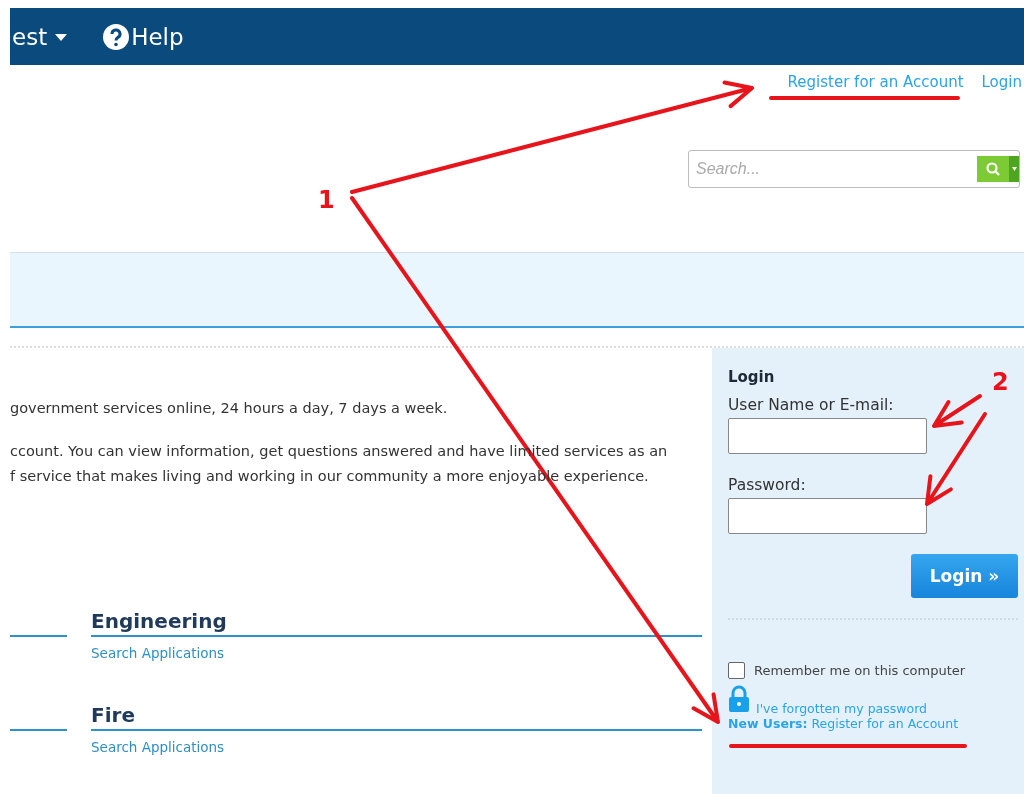 Image resolution: width=1024 pixels, height=794 pixels. I want to click on section-heading: Fire, so click(396, 717).